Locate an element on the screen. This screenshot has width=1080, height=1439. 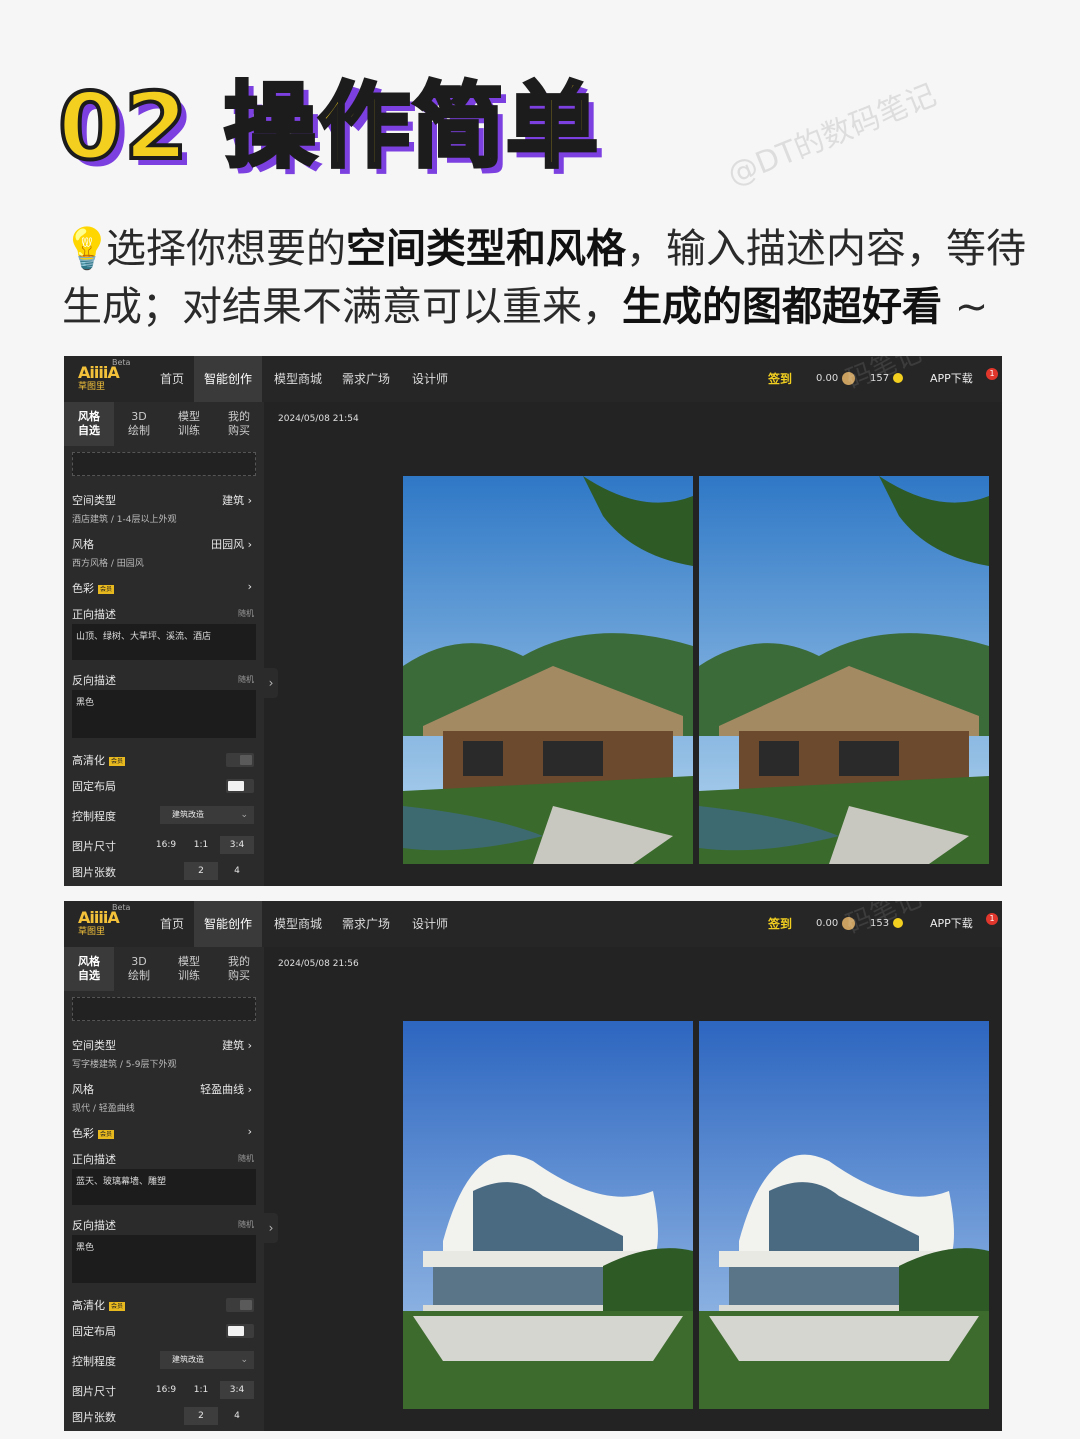
watermark: @DT的数码笔记 is located at coordinates (832, 135).